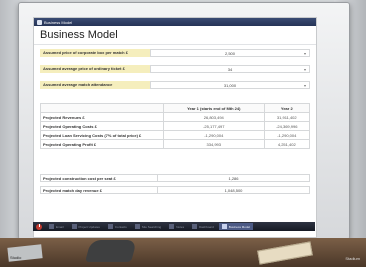 This screenshot has width=366, height=267. Describe the element at coordinates (214, 126) in the screenshot. I see `year1-value: -25,177,497` at that location.